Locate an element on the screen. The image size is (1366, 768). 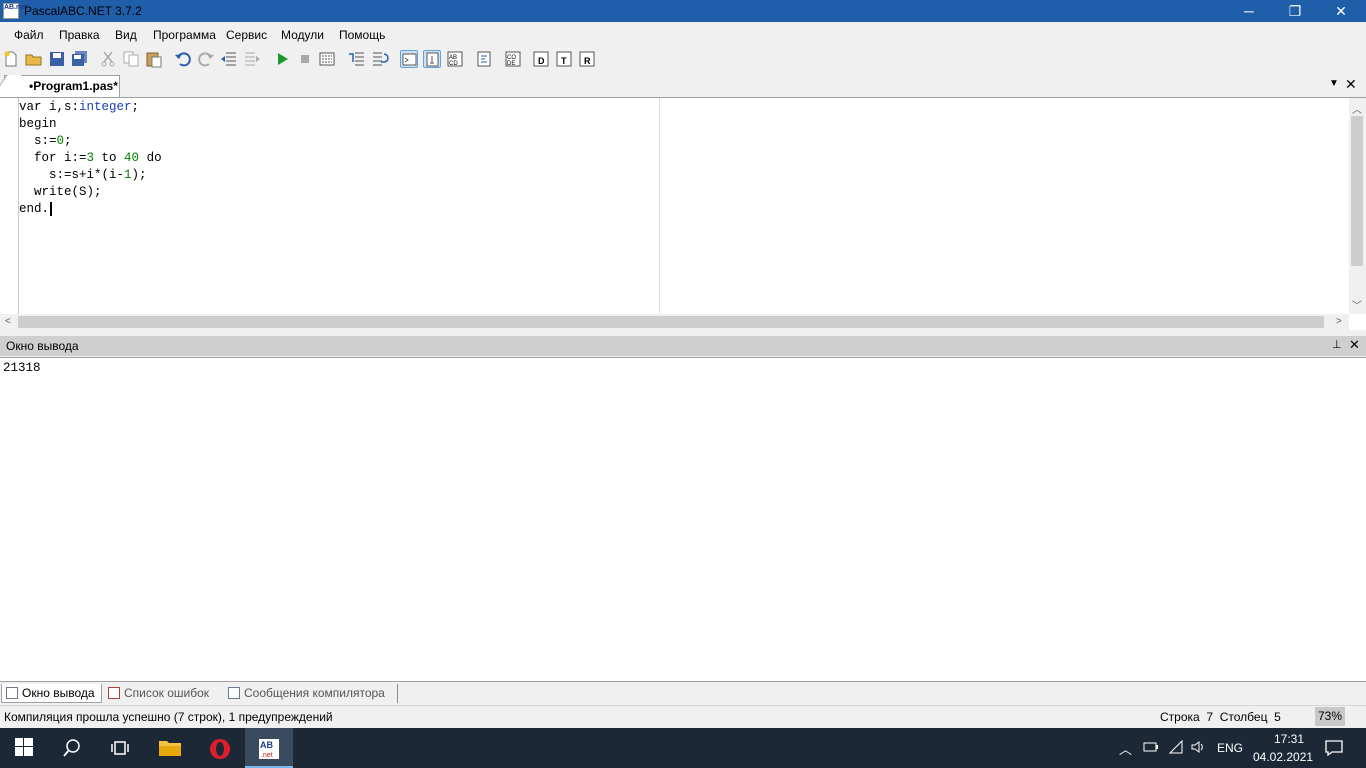
cut-icon is located at coordinates (108, 59).